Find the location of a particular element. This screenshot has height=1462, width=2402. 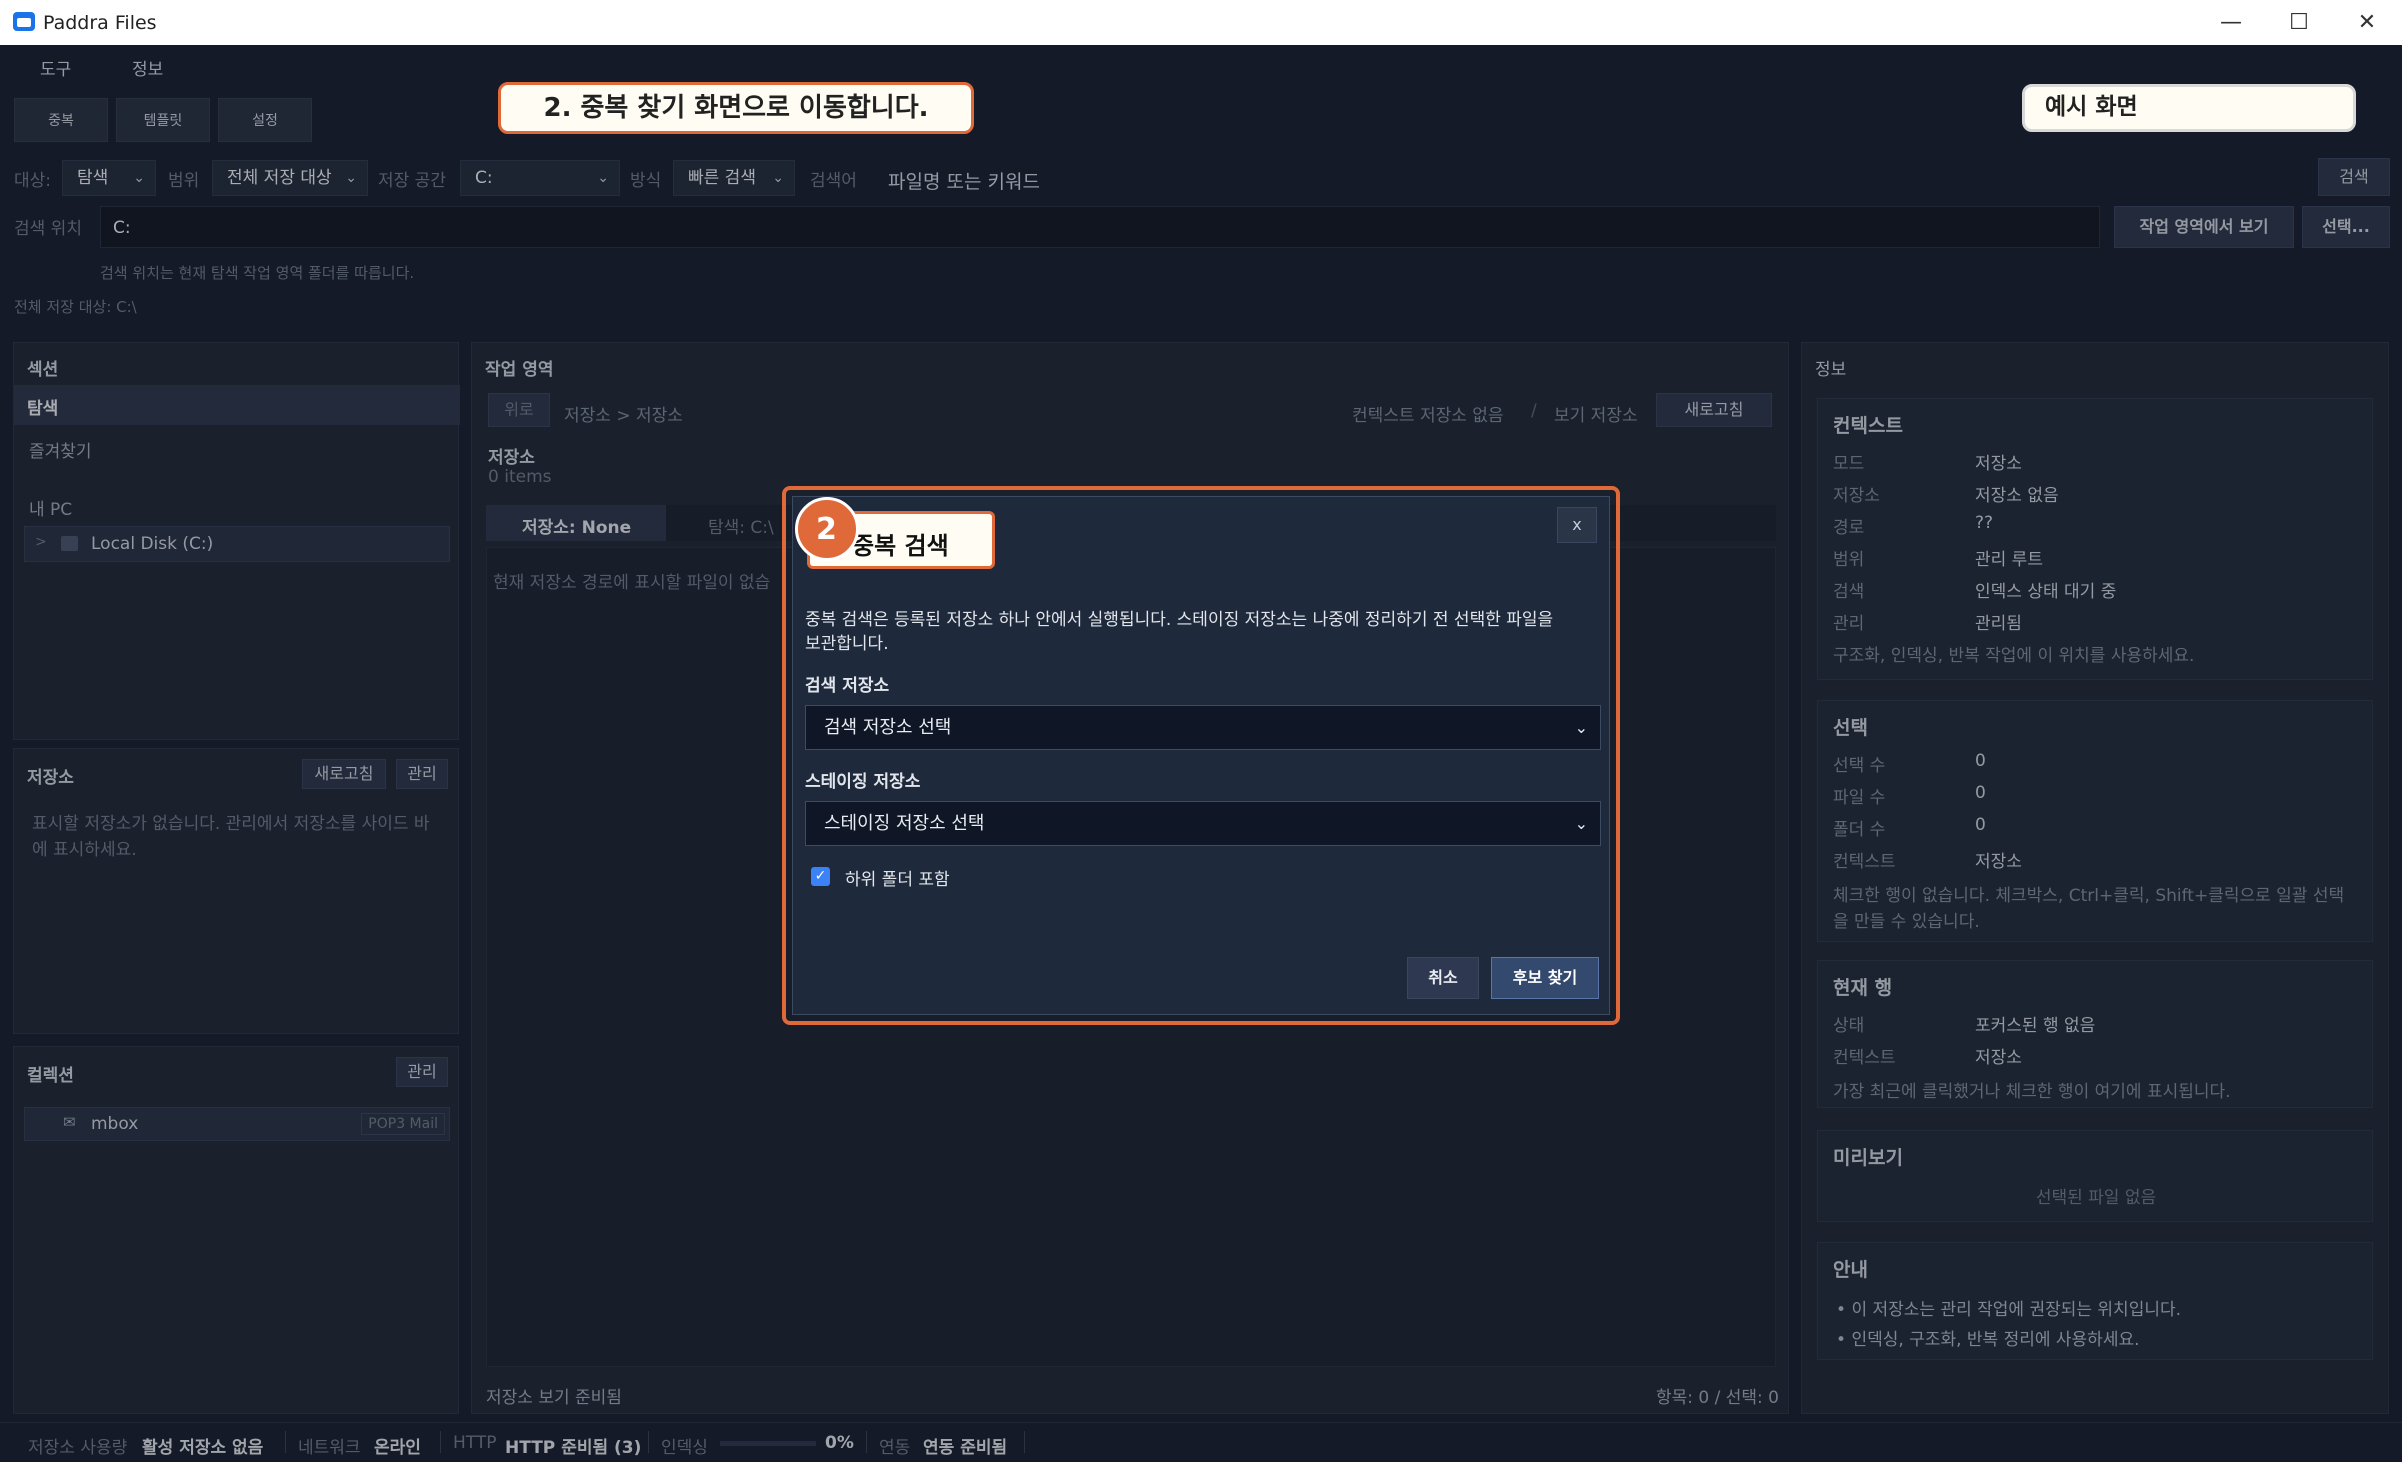

sidebar-item-favorites: 즐겨찾기 is located at coordinates (60, 449).